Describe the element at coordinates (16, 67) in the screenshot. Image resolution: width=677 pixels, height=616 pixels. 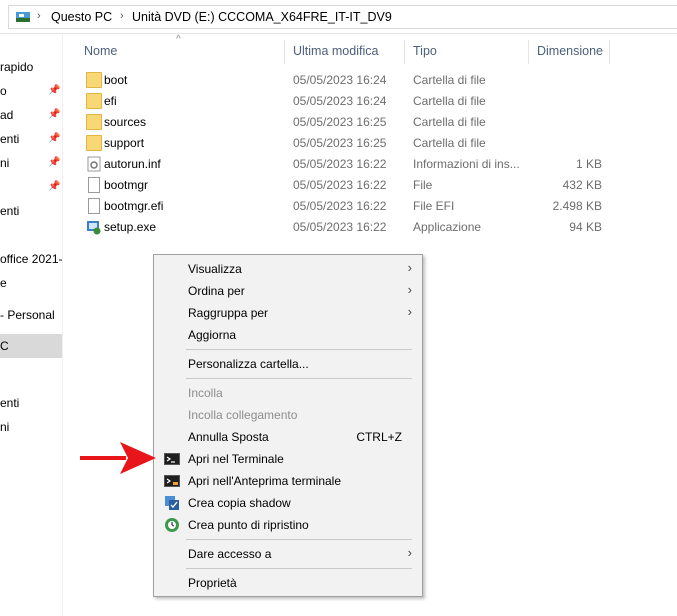
I see `nav-item-quick-access: rapido` at that location.